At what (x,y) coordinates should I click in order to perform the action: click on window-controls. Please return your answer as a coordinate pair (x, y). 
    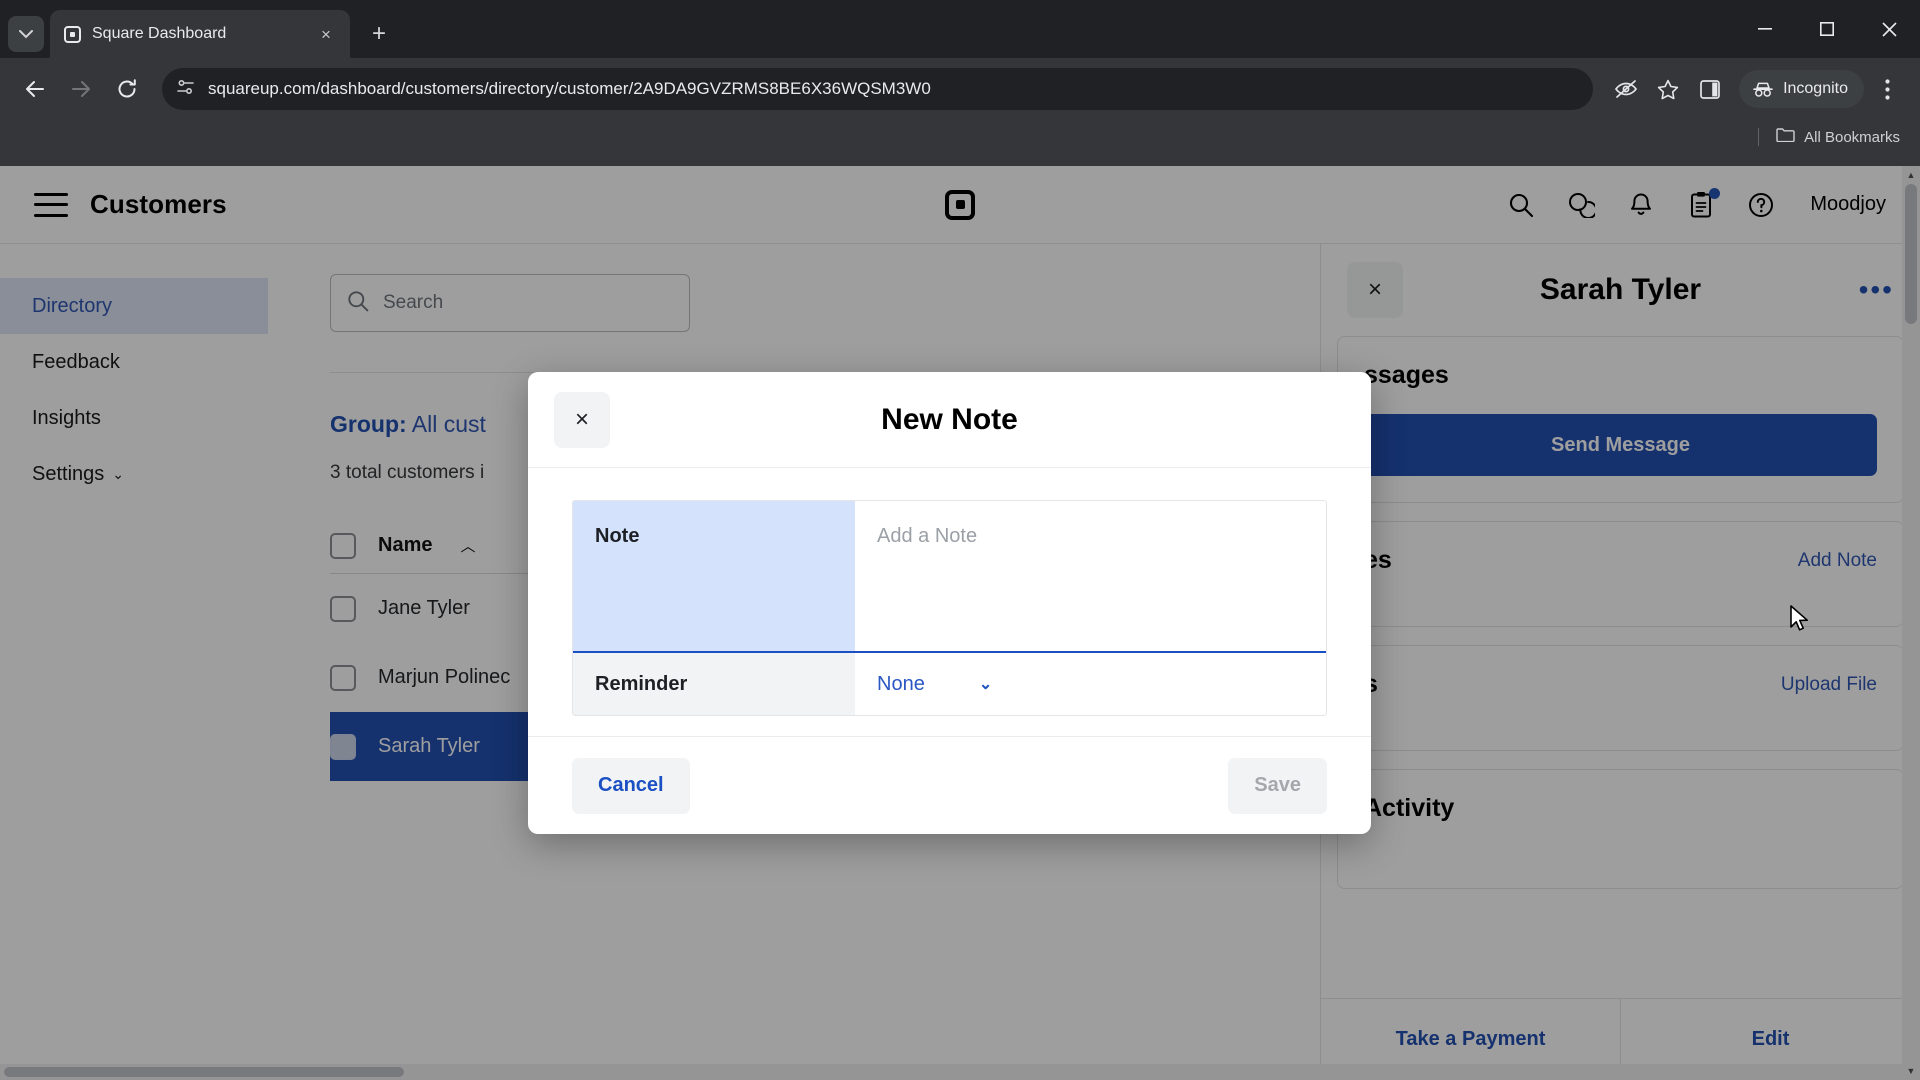
    Looking at the image, I should click on (1827, 29).